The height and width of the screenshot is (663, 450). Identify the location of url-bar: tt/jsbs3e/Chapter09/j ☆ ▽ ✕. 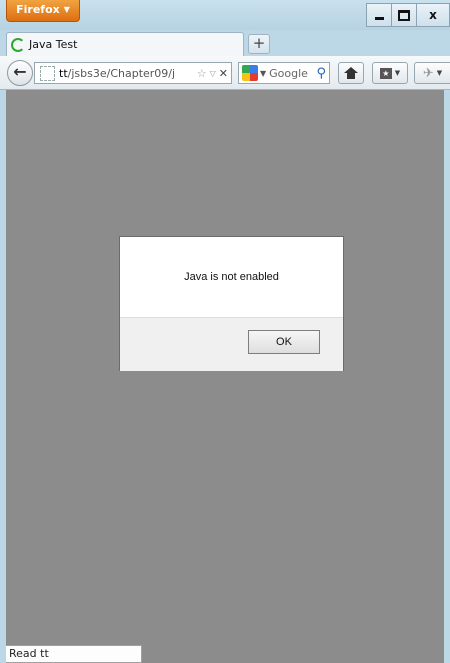
(133, 73).